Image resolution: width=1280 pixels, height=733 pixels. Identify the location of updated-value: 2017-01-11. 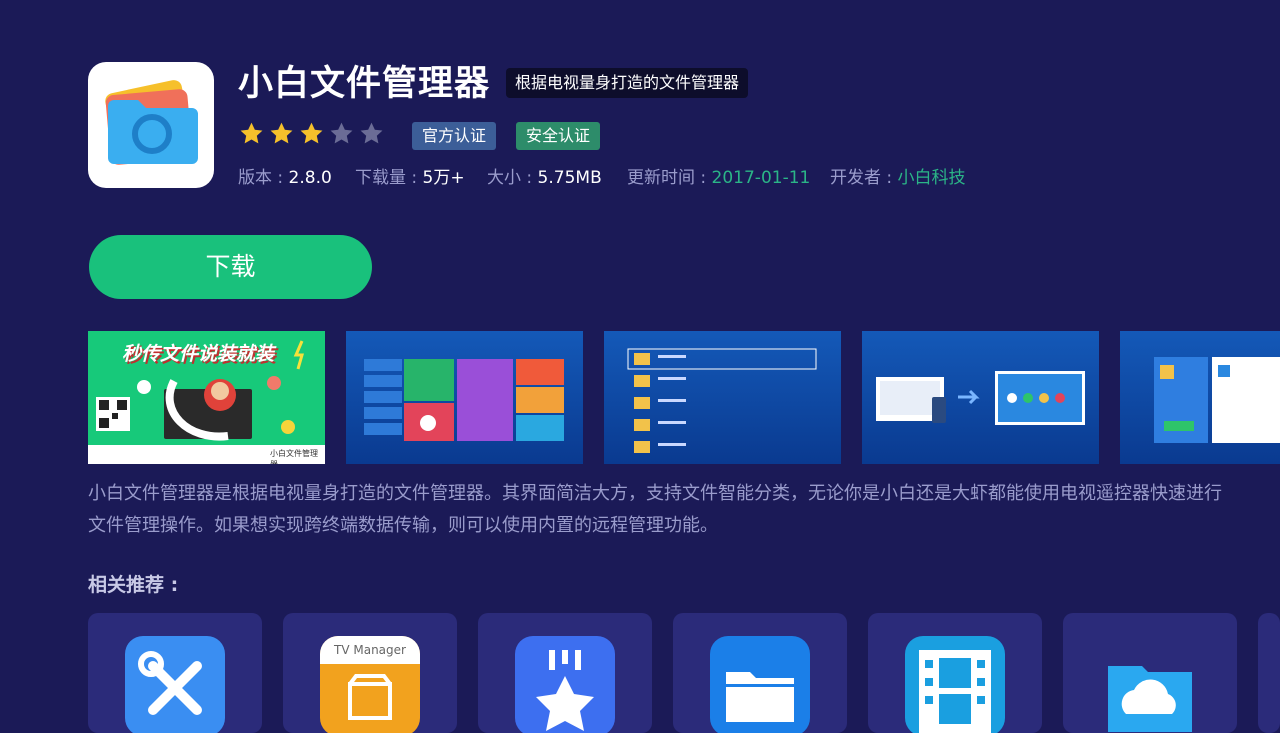
(761, 178).